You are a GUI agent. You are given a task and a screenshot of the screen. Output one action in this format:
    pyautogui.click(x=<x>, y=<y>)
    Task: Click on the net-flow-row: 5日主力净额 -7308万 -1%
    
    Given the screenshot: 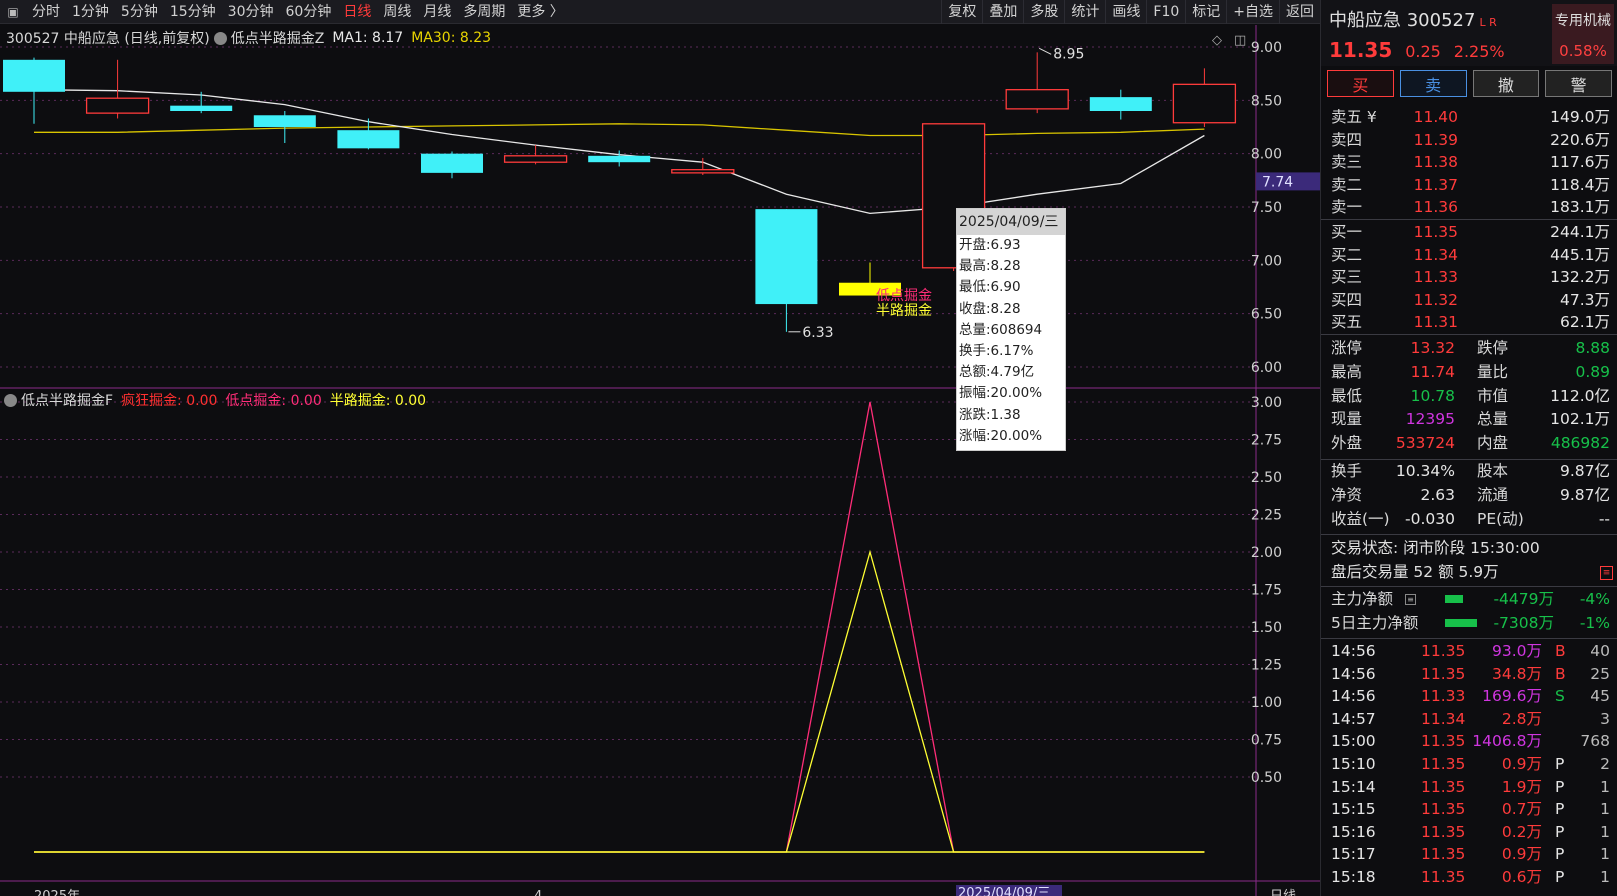 What is the action you would take?
    pyautogui.click(x=1469, y=623)
    